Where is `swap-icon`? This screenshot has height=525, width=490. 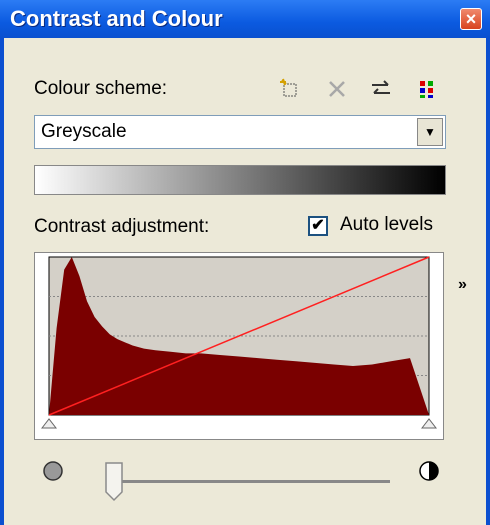
swap-icon is located at coordinates (381, 89).